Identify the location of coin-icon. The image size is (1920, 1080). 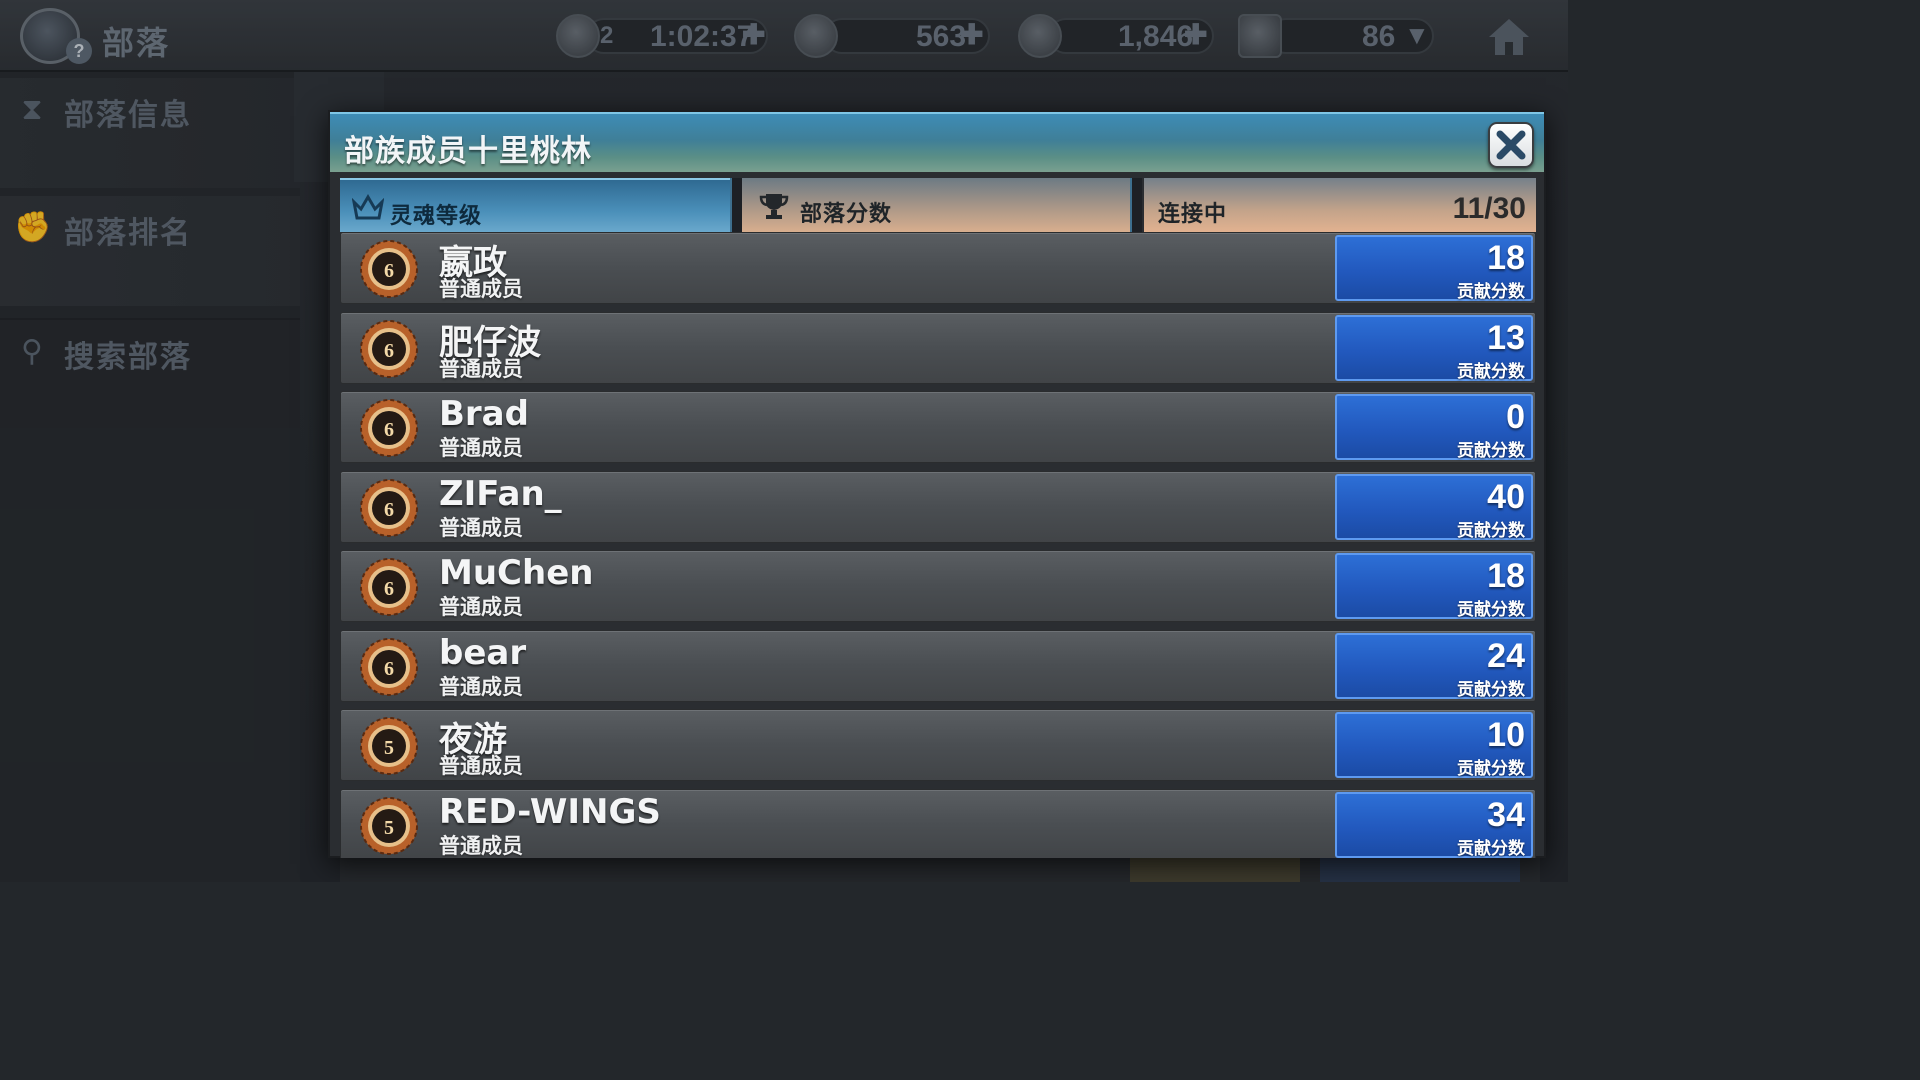
(816, 36).